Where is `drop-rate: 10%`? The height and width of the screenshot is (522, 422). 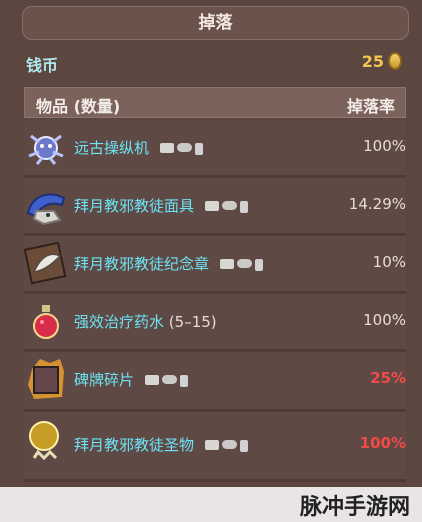
drop-rate: 10% is located at coordinates (389, 262).